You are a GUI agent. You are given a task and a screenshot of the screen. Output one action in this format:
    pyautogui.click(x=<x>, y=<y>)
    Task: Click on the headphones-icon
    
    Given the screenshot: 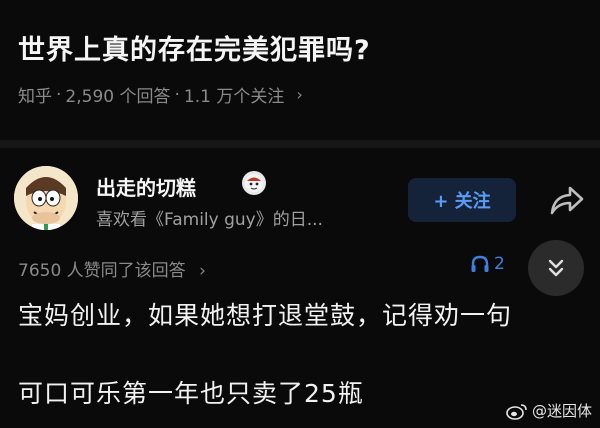 What is the action you would take?
    pyautogui.click(x=480, y=263)
    